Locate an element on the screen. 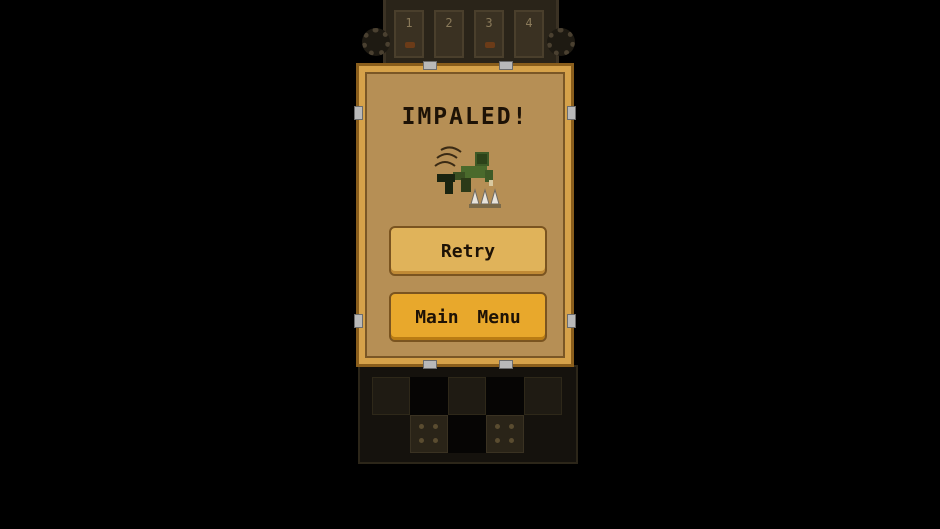  main-menu-button: Main Menu is located at coordinates (468, 317).